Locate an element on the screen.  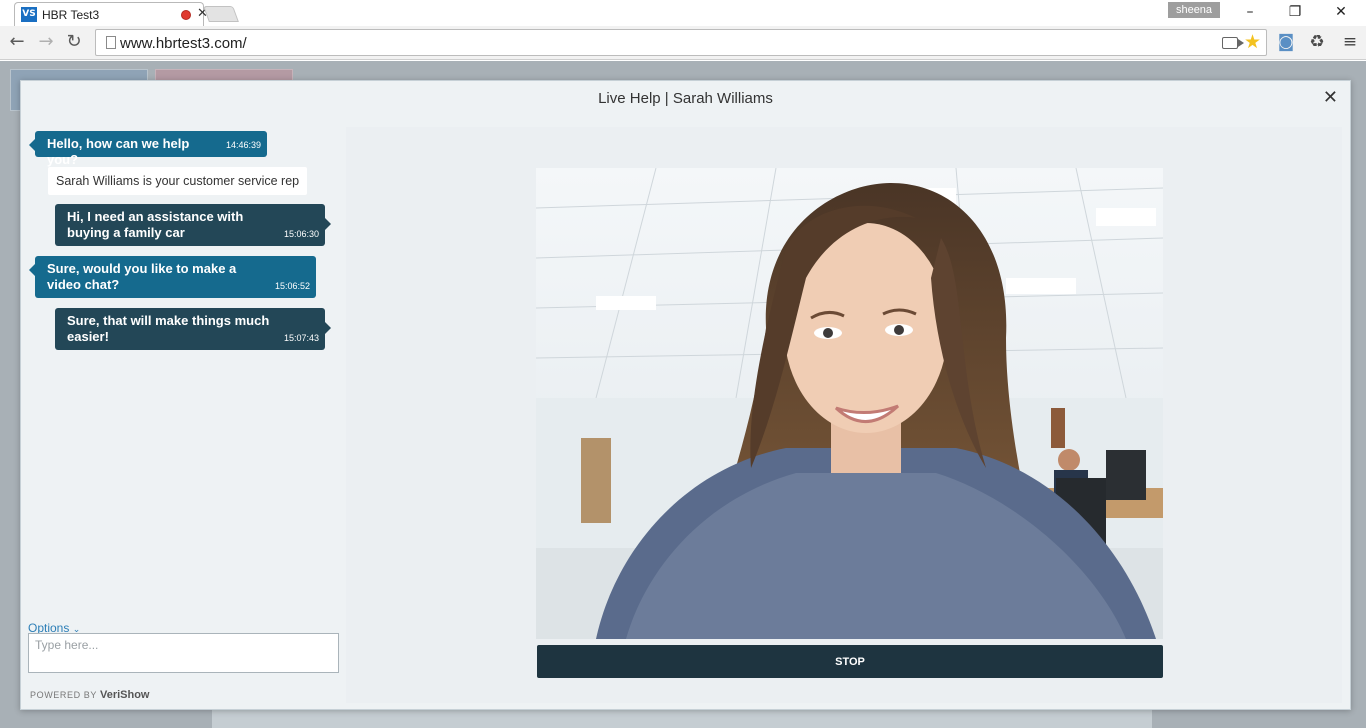
powered-by-label: POWERED BY is located at coordinates (63, 695).